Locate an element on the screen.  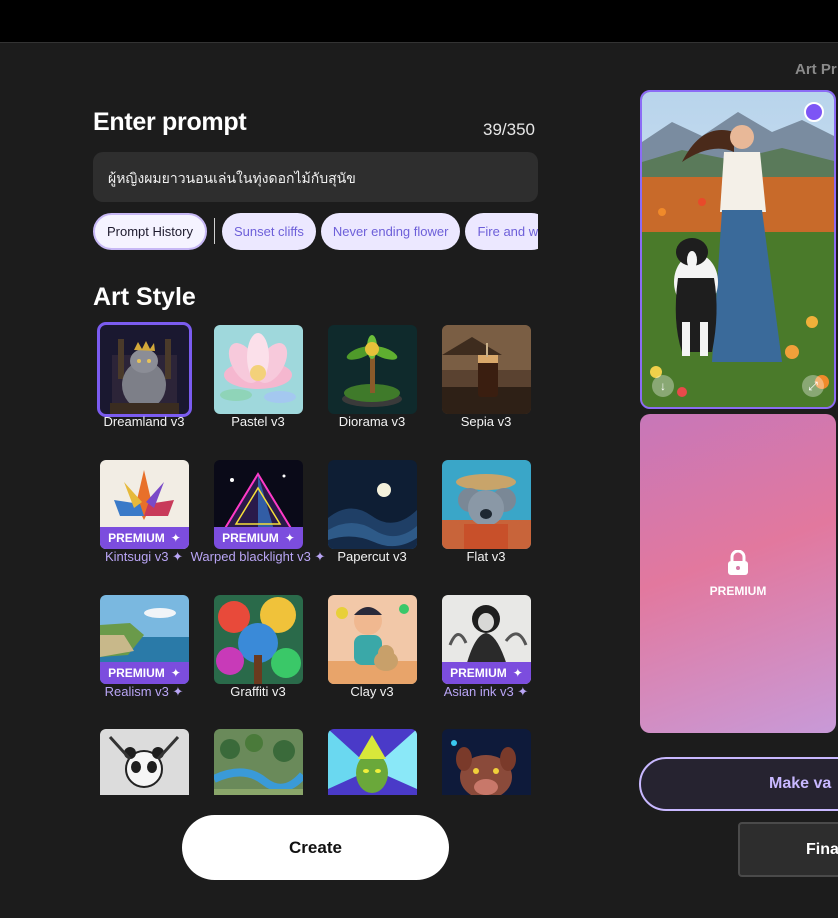
style-label: Clay v3 is located at coordinates (372, 691).